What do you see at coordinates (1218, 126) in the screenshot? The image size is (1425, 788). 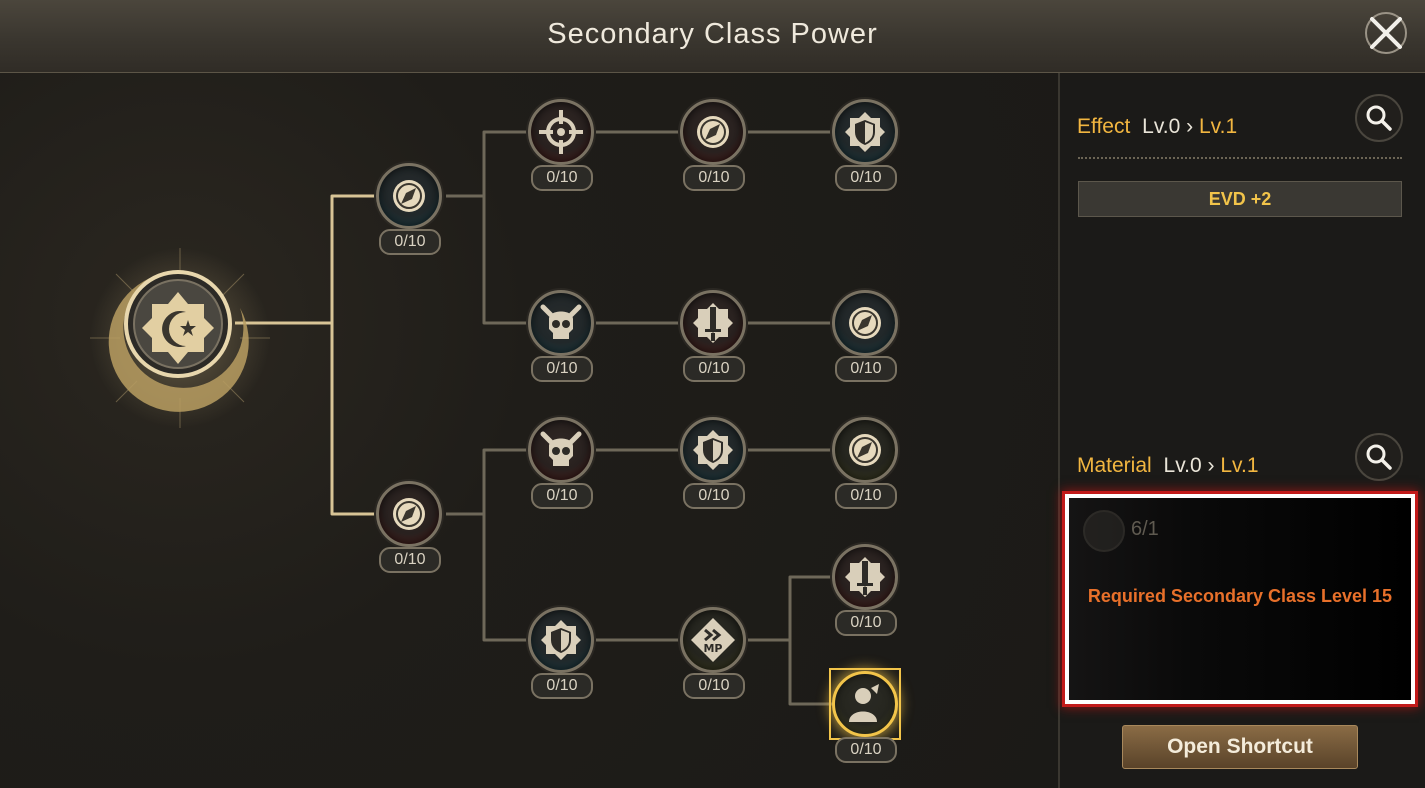 I see `effect-to-level: Lv.1` at bounding box center [1218, 126].